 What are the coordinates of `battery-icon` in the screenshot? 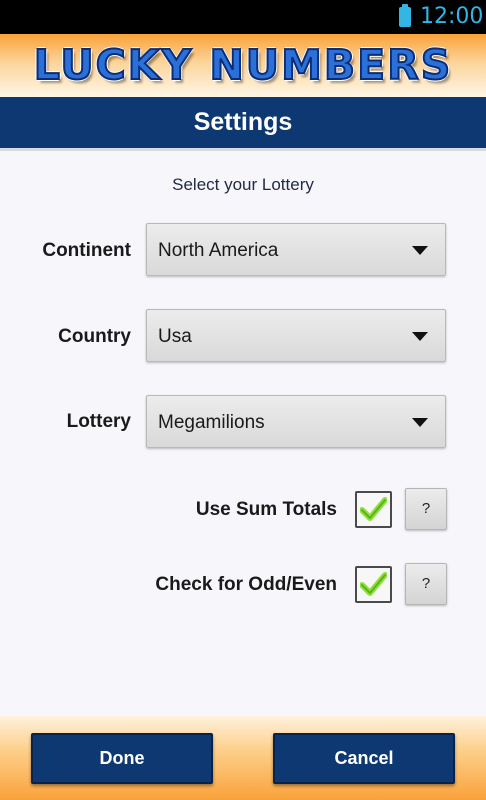 It's located at (405, 15).